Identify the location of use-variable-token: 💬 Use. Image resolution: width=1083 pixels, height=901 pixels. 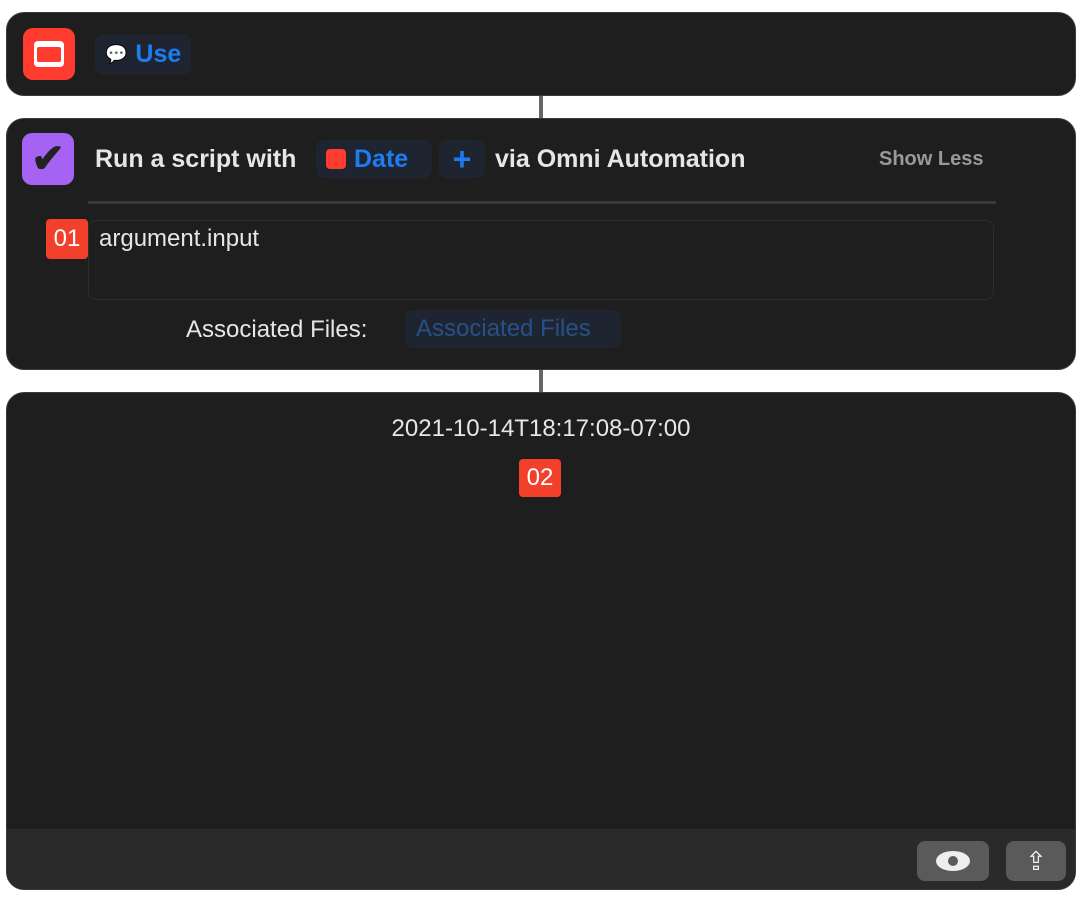
(143, 54).